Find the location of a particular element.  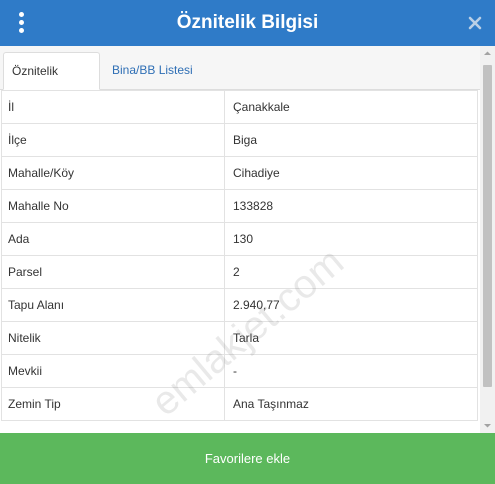

table-row: Zemin Tip Ana Taşınmaz is located at coordinates (239, 404).